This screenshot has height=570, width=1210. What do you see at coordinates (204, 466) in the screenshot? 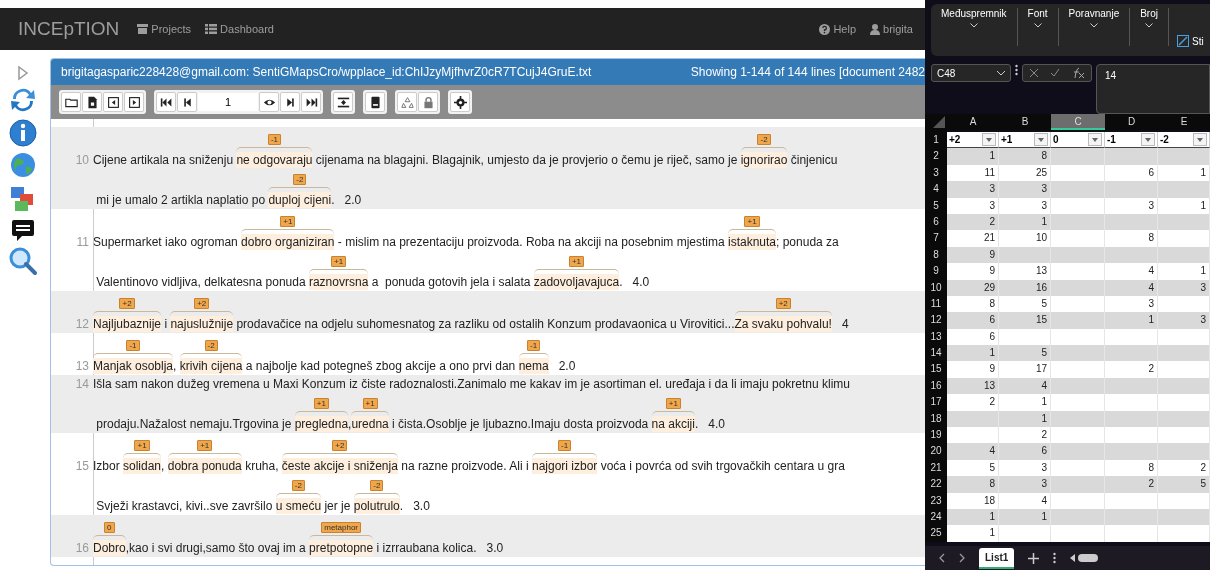
I see `annotated-text: dobra ponuda` at bounding box center [204, 466].